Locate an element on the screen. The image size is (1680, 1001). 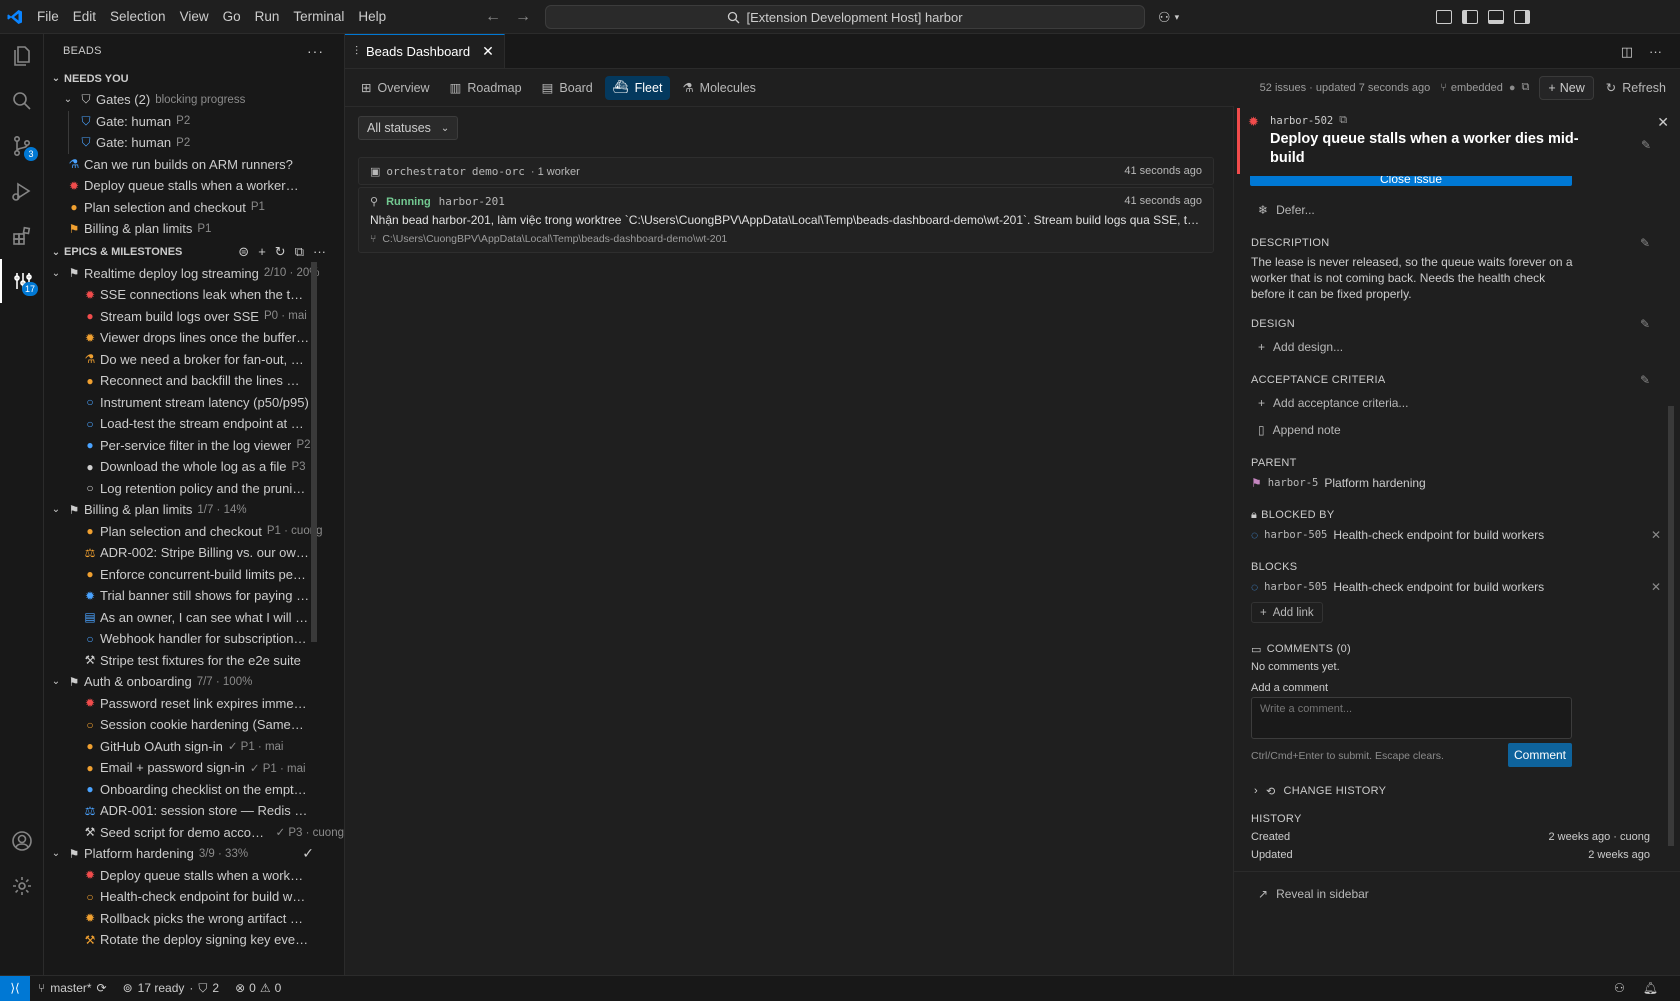
sidebar-scrollbar is located at coordinates (314, 452).